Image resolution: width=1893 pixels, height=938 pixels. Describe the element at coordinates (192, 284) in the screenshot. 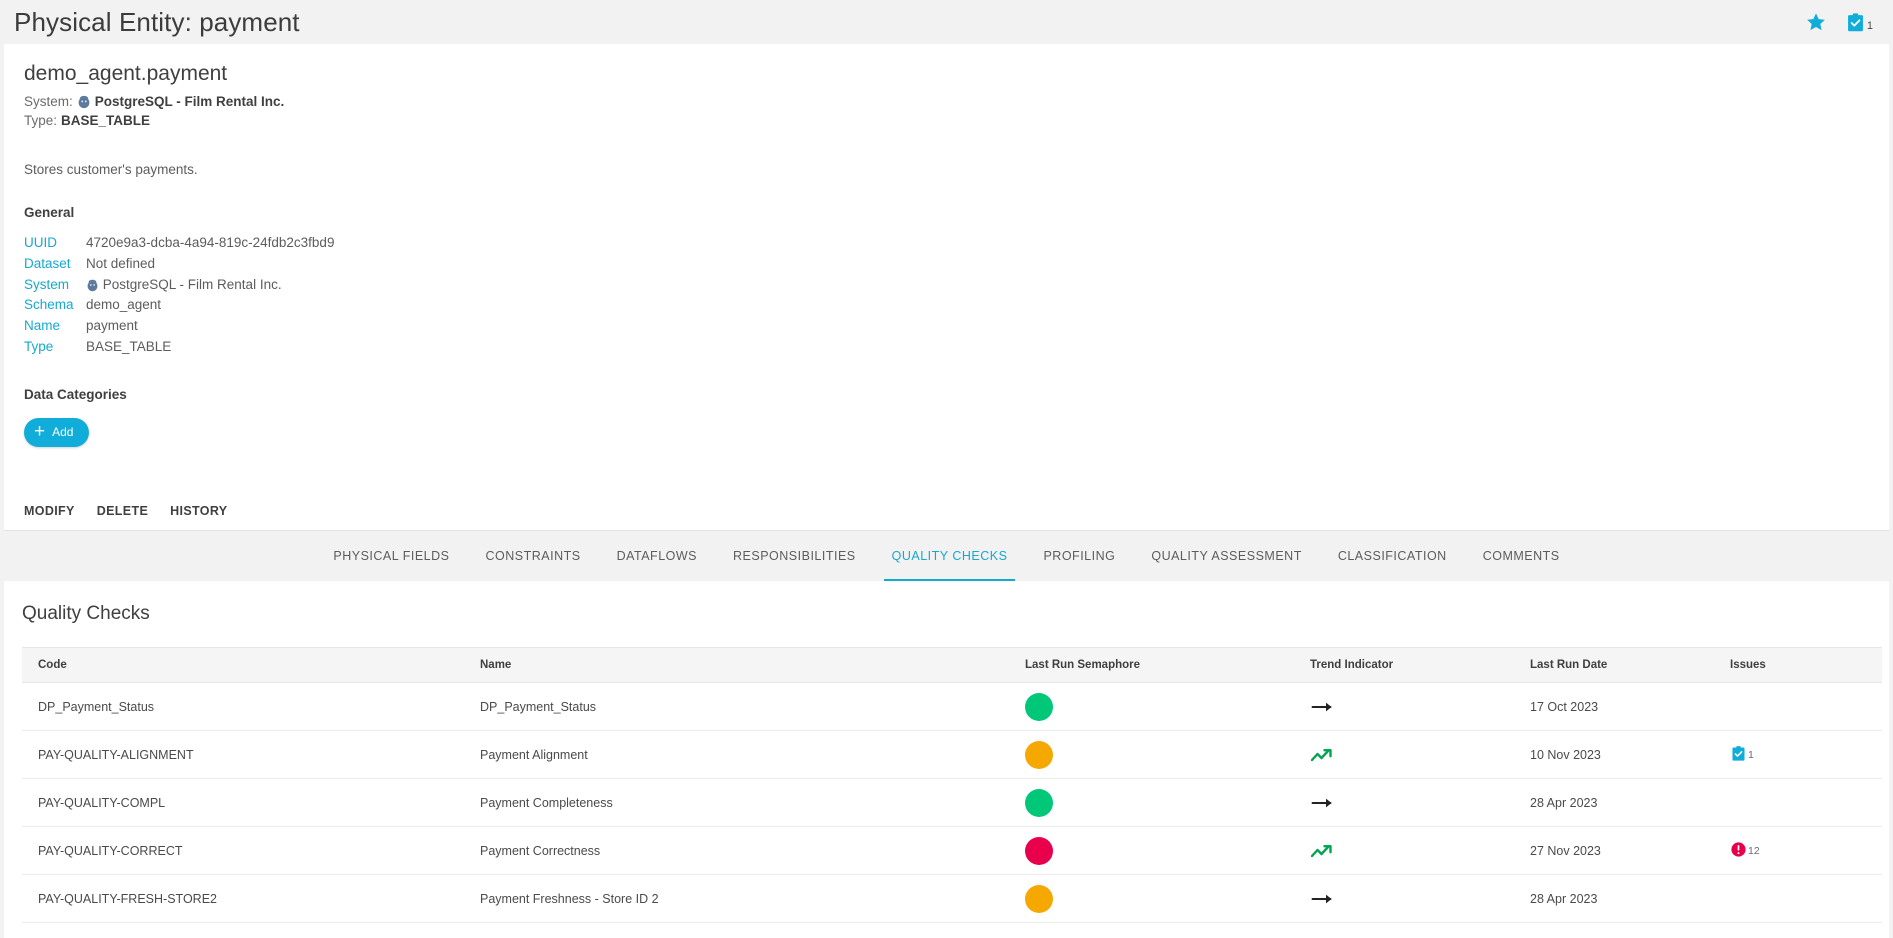

I see `general-value: PostgreSQL - Film Rental Inc.` at that location.